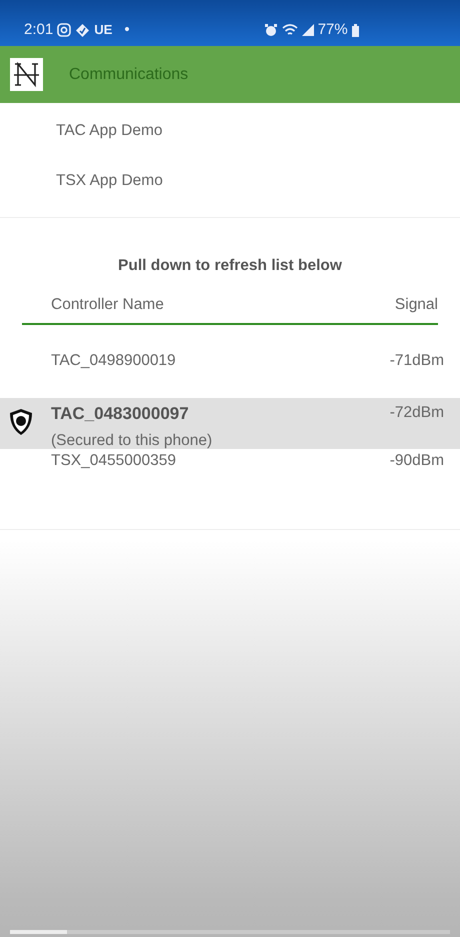 The width and height of the screenshot is (460, 937). What do you see at coordinates (271, 30) in the screenshot?
I see `alarm-icon` at bounding box center [271, 30].